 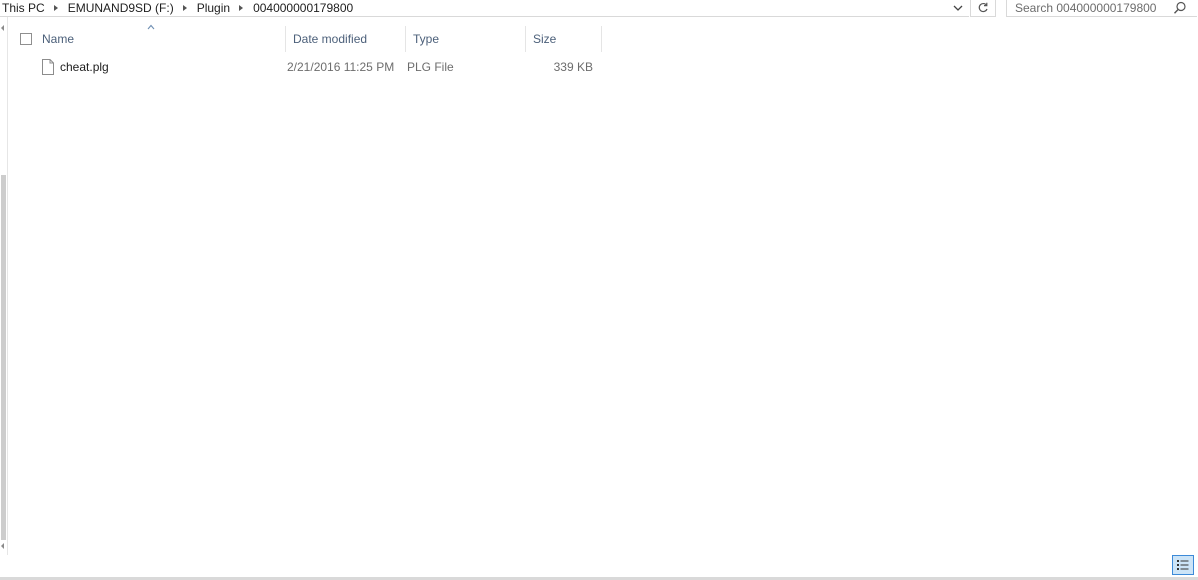 What do you see at coordinates (2, 546) in the screenshot?
I see `scroll-down-arrow-icon` at bounding box center [2, 546].